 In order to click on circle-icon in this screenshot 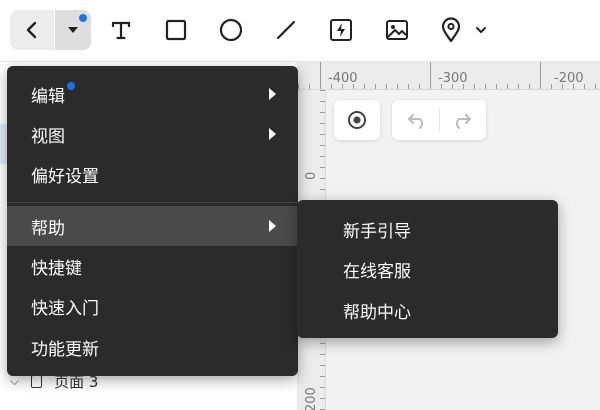, I will do `click(231, 30)`.